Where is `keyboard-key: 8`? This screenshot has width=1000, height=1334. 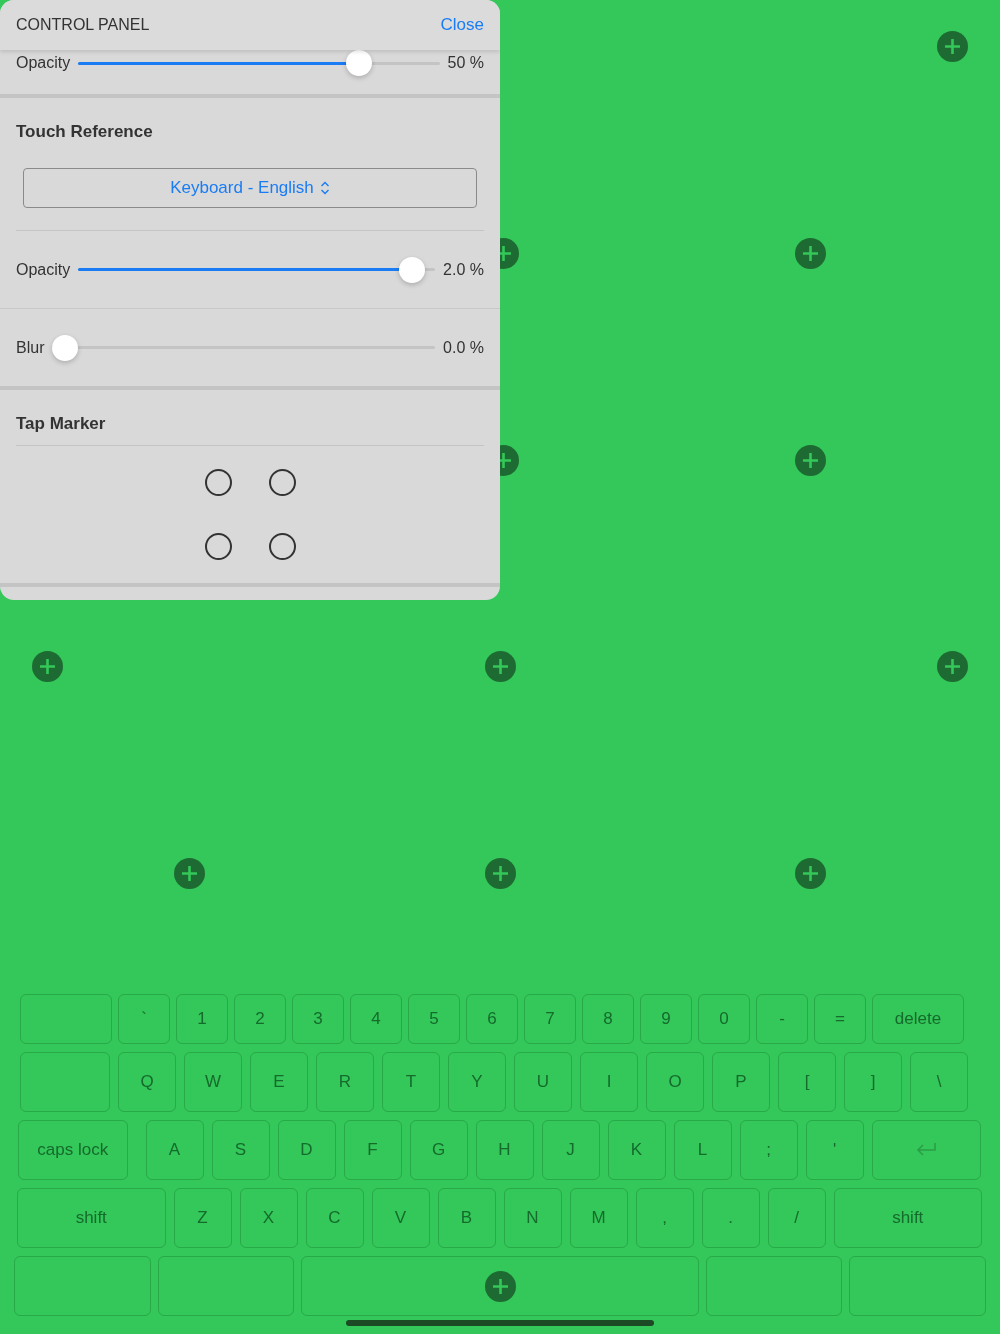
keyboard-key: 8 is located at coordinates (608, 1019).